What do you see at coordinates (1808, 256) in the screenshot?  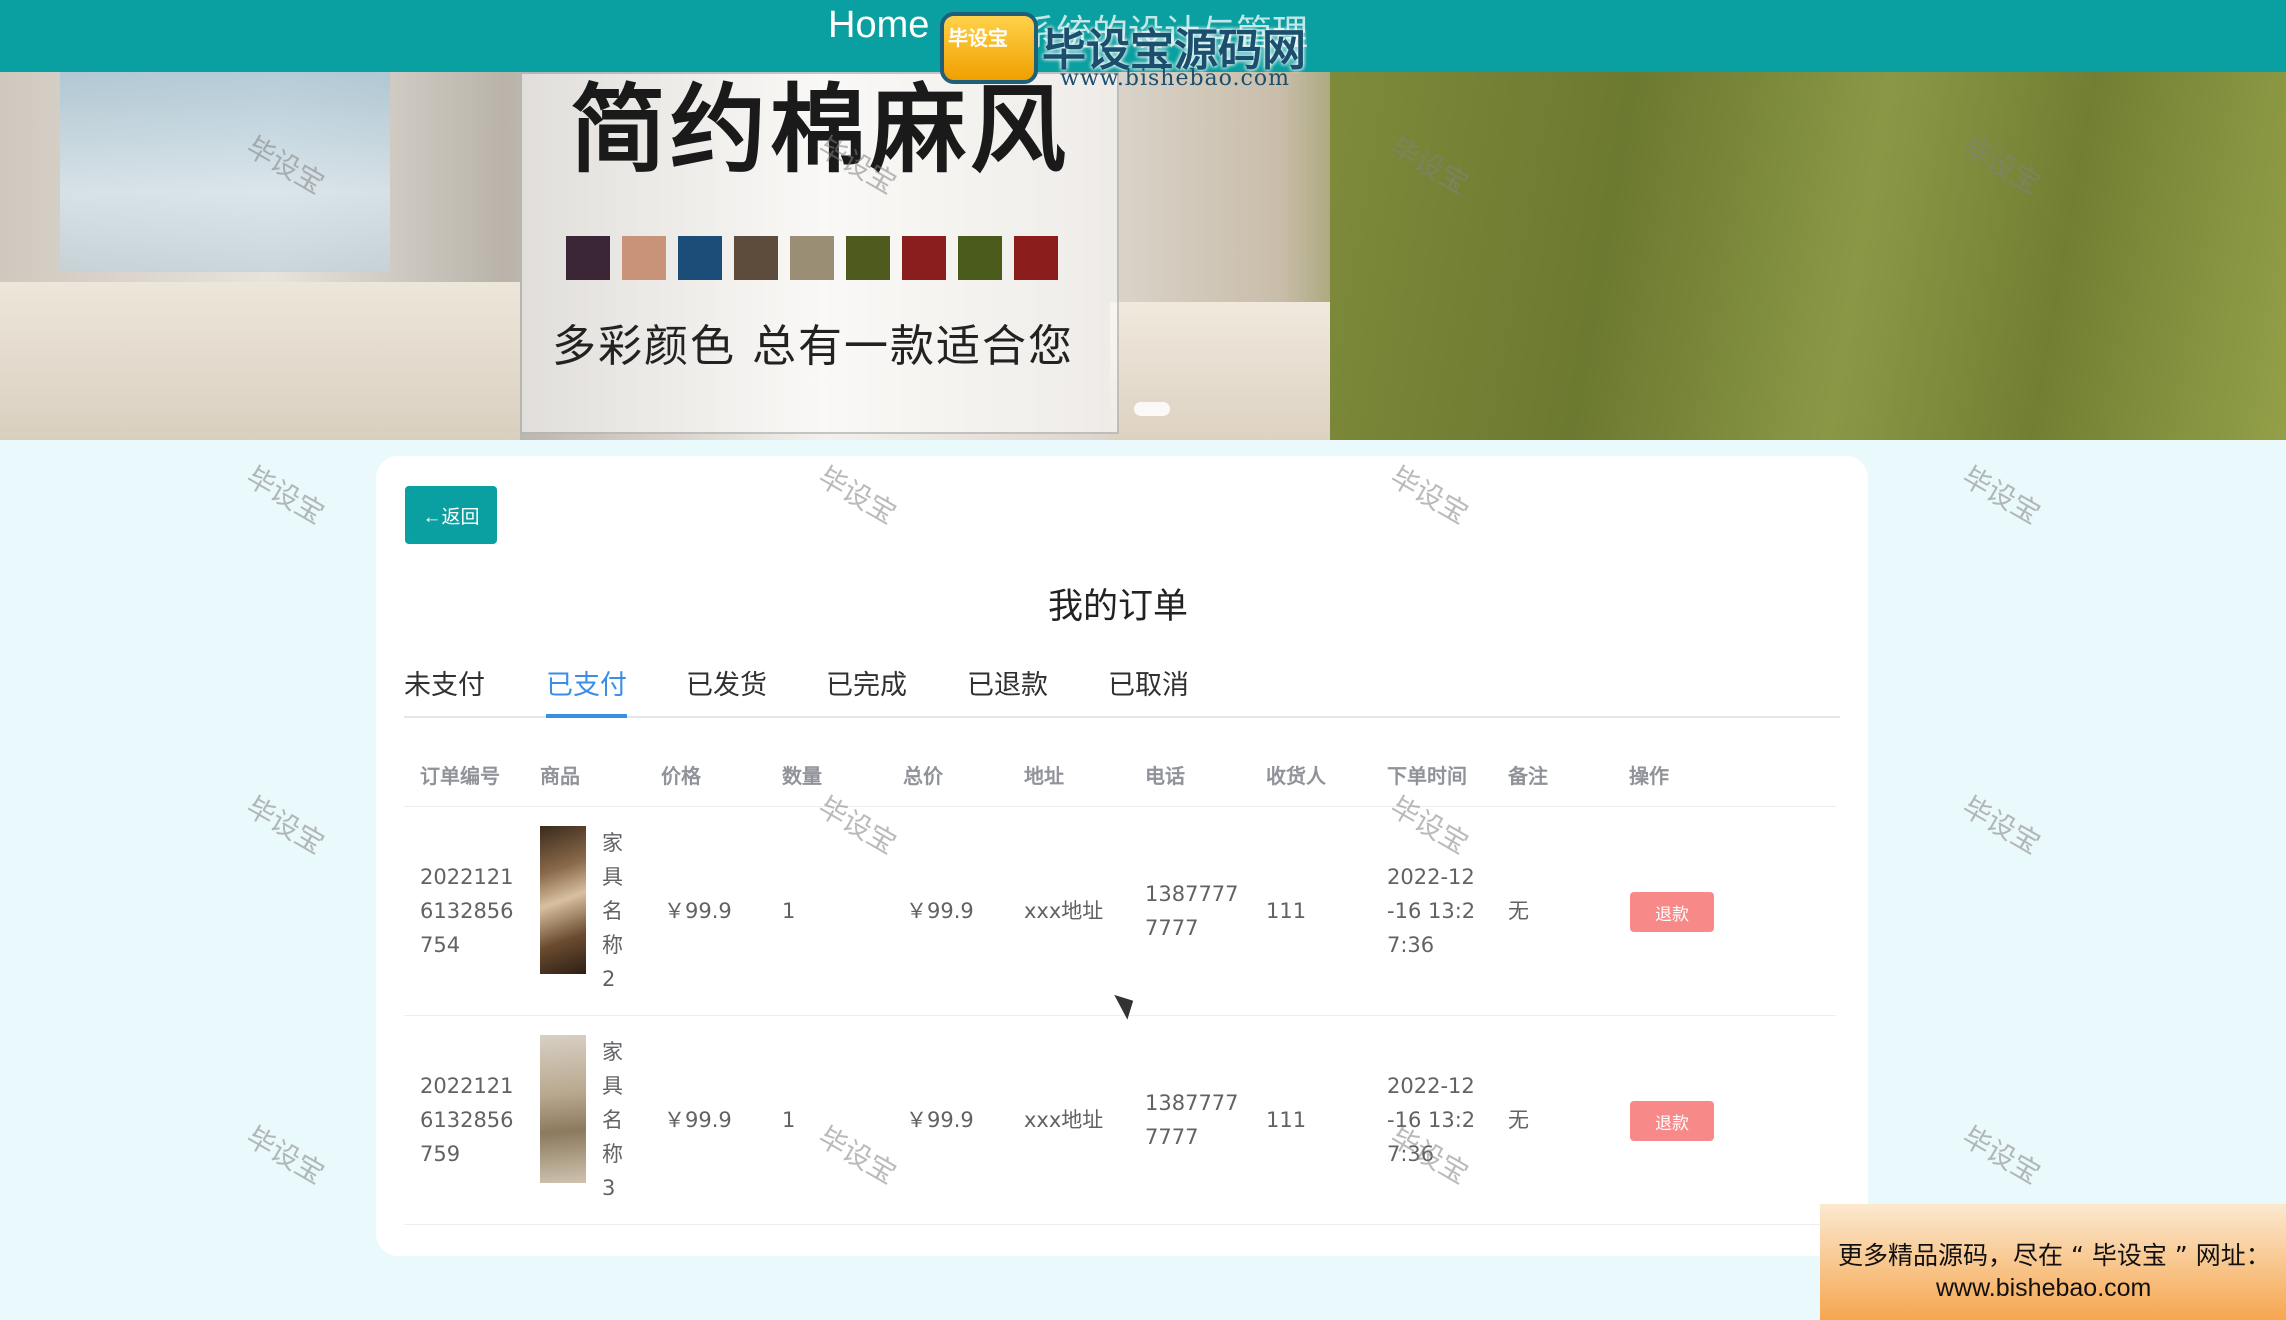 I see `banner-curtain-image` at bounding box center [1808, 256].